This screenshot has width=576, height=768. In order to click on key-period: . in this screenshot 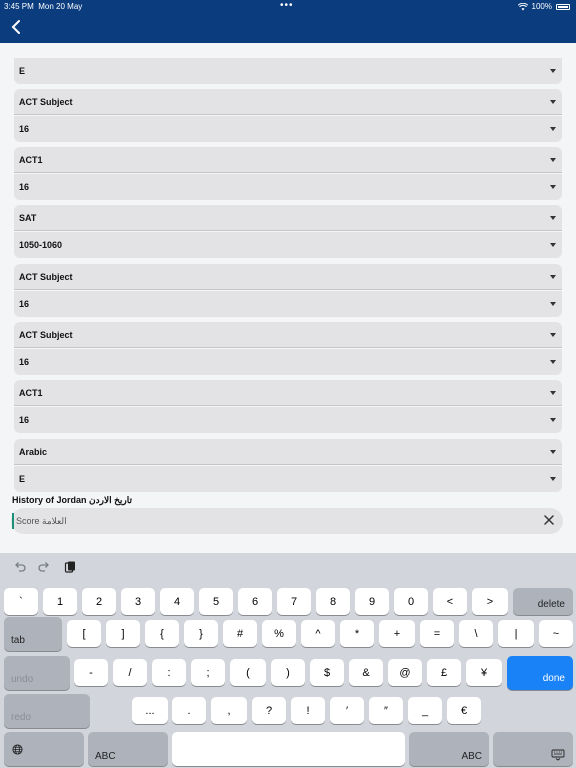, I will do `click(189, 710)`.